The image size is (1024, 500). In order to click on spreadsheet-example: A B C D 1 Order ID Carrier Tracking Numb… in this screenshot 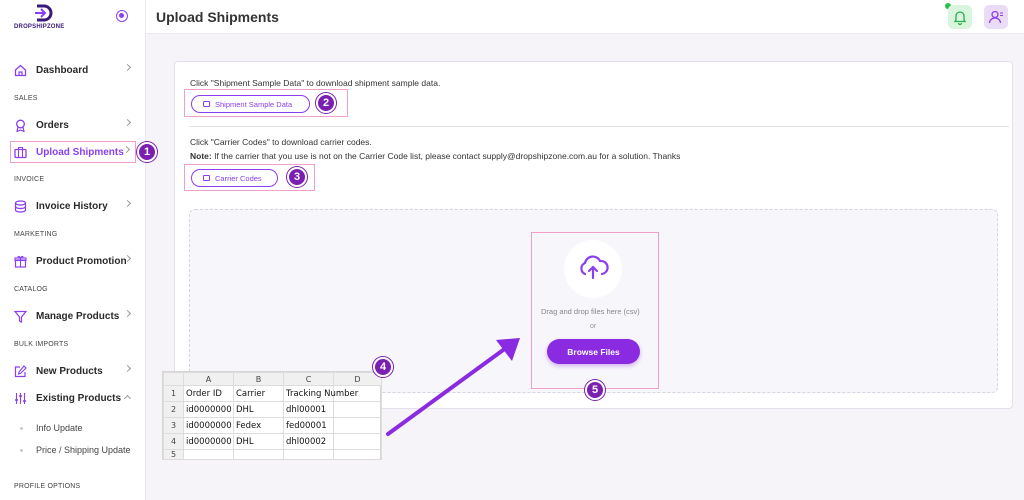, I will do `click(272, 415)`.